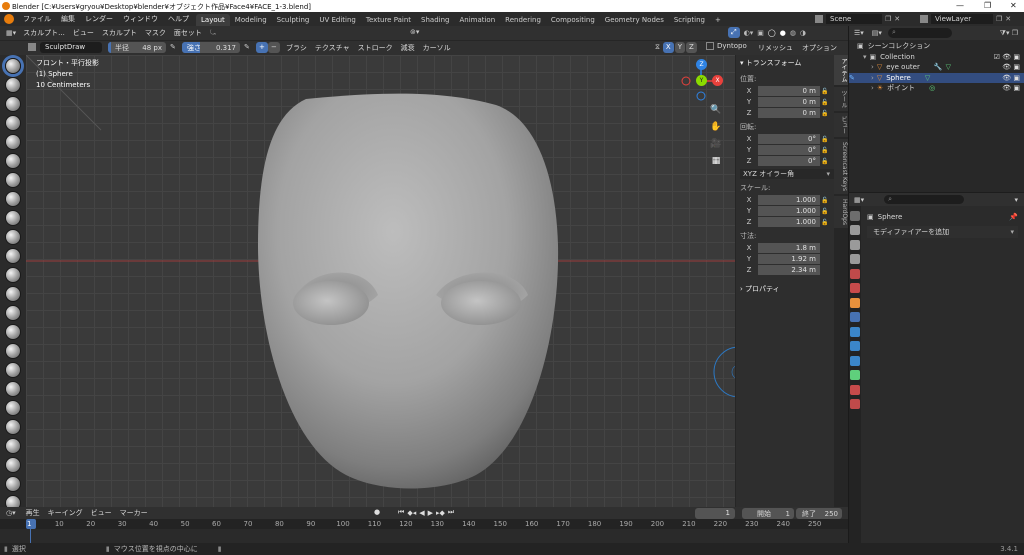 The image size is (1024, 555). I want to click on dimensions-y-value: 1.92 m, so click(789, 259).